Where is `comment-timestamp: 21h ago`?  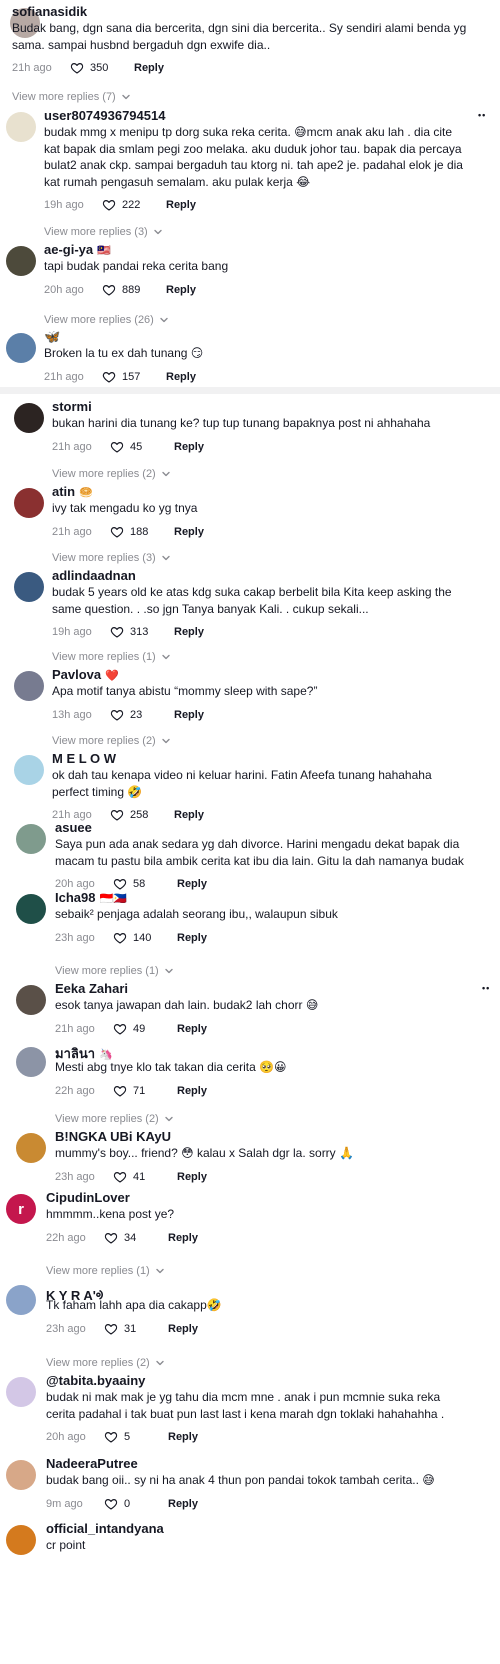
comment-timestamp: 21h ago is located at coordinates (72, 531).